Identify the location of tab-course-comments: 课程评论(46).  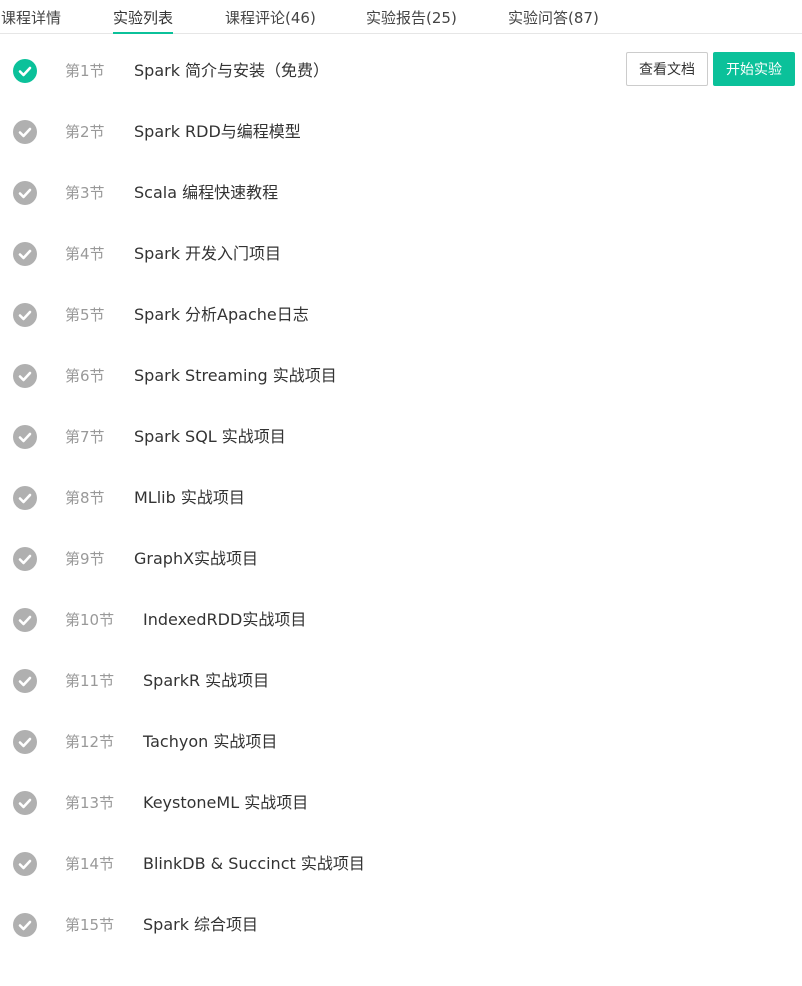
(270, 18).